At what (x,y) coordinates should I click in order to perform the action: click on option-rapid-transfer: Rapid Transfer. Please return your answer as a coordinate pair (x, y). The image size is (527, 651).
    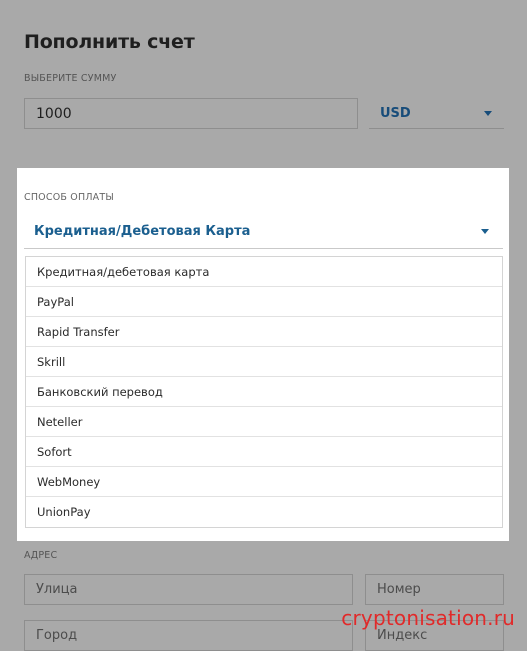
    Looking at the image, I should click on (264, 332).